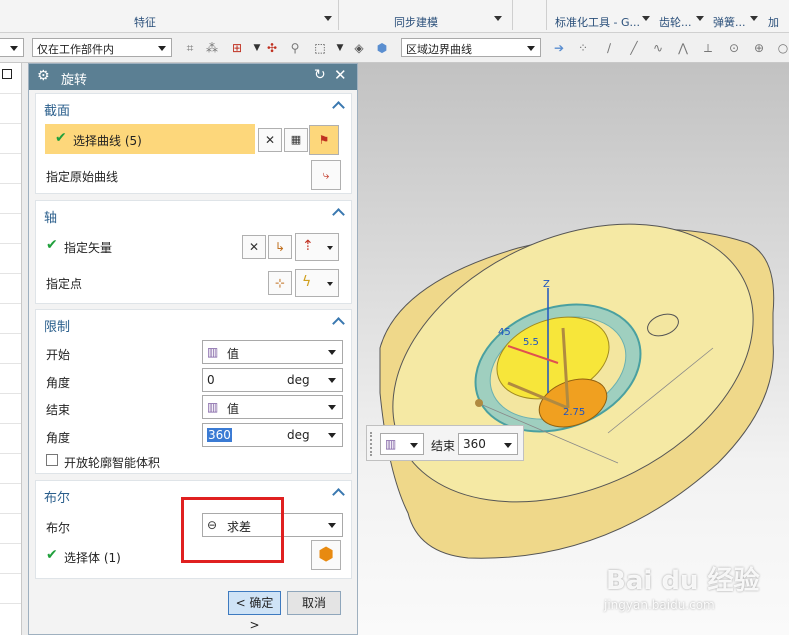 The width and height of the screenshot is (789, 635). What do you see at coordinates (7, 74) in the screenshot?
I see `maximize-icon` at bounding box center [7, 74].